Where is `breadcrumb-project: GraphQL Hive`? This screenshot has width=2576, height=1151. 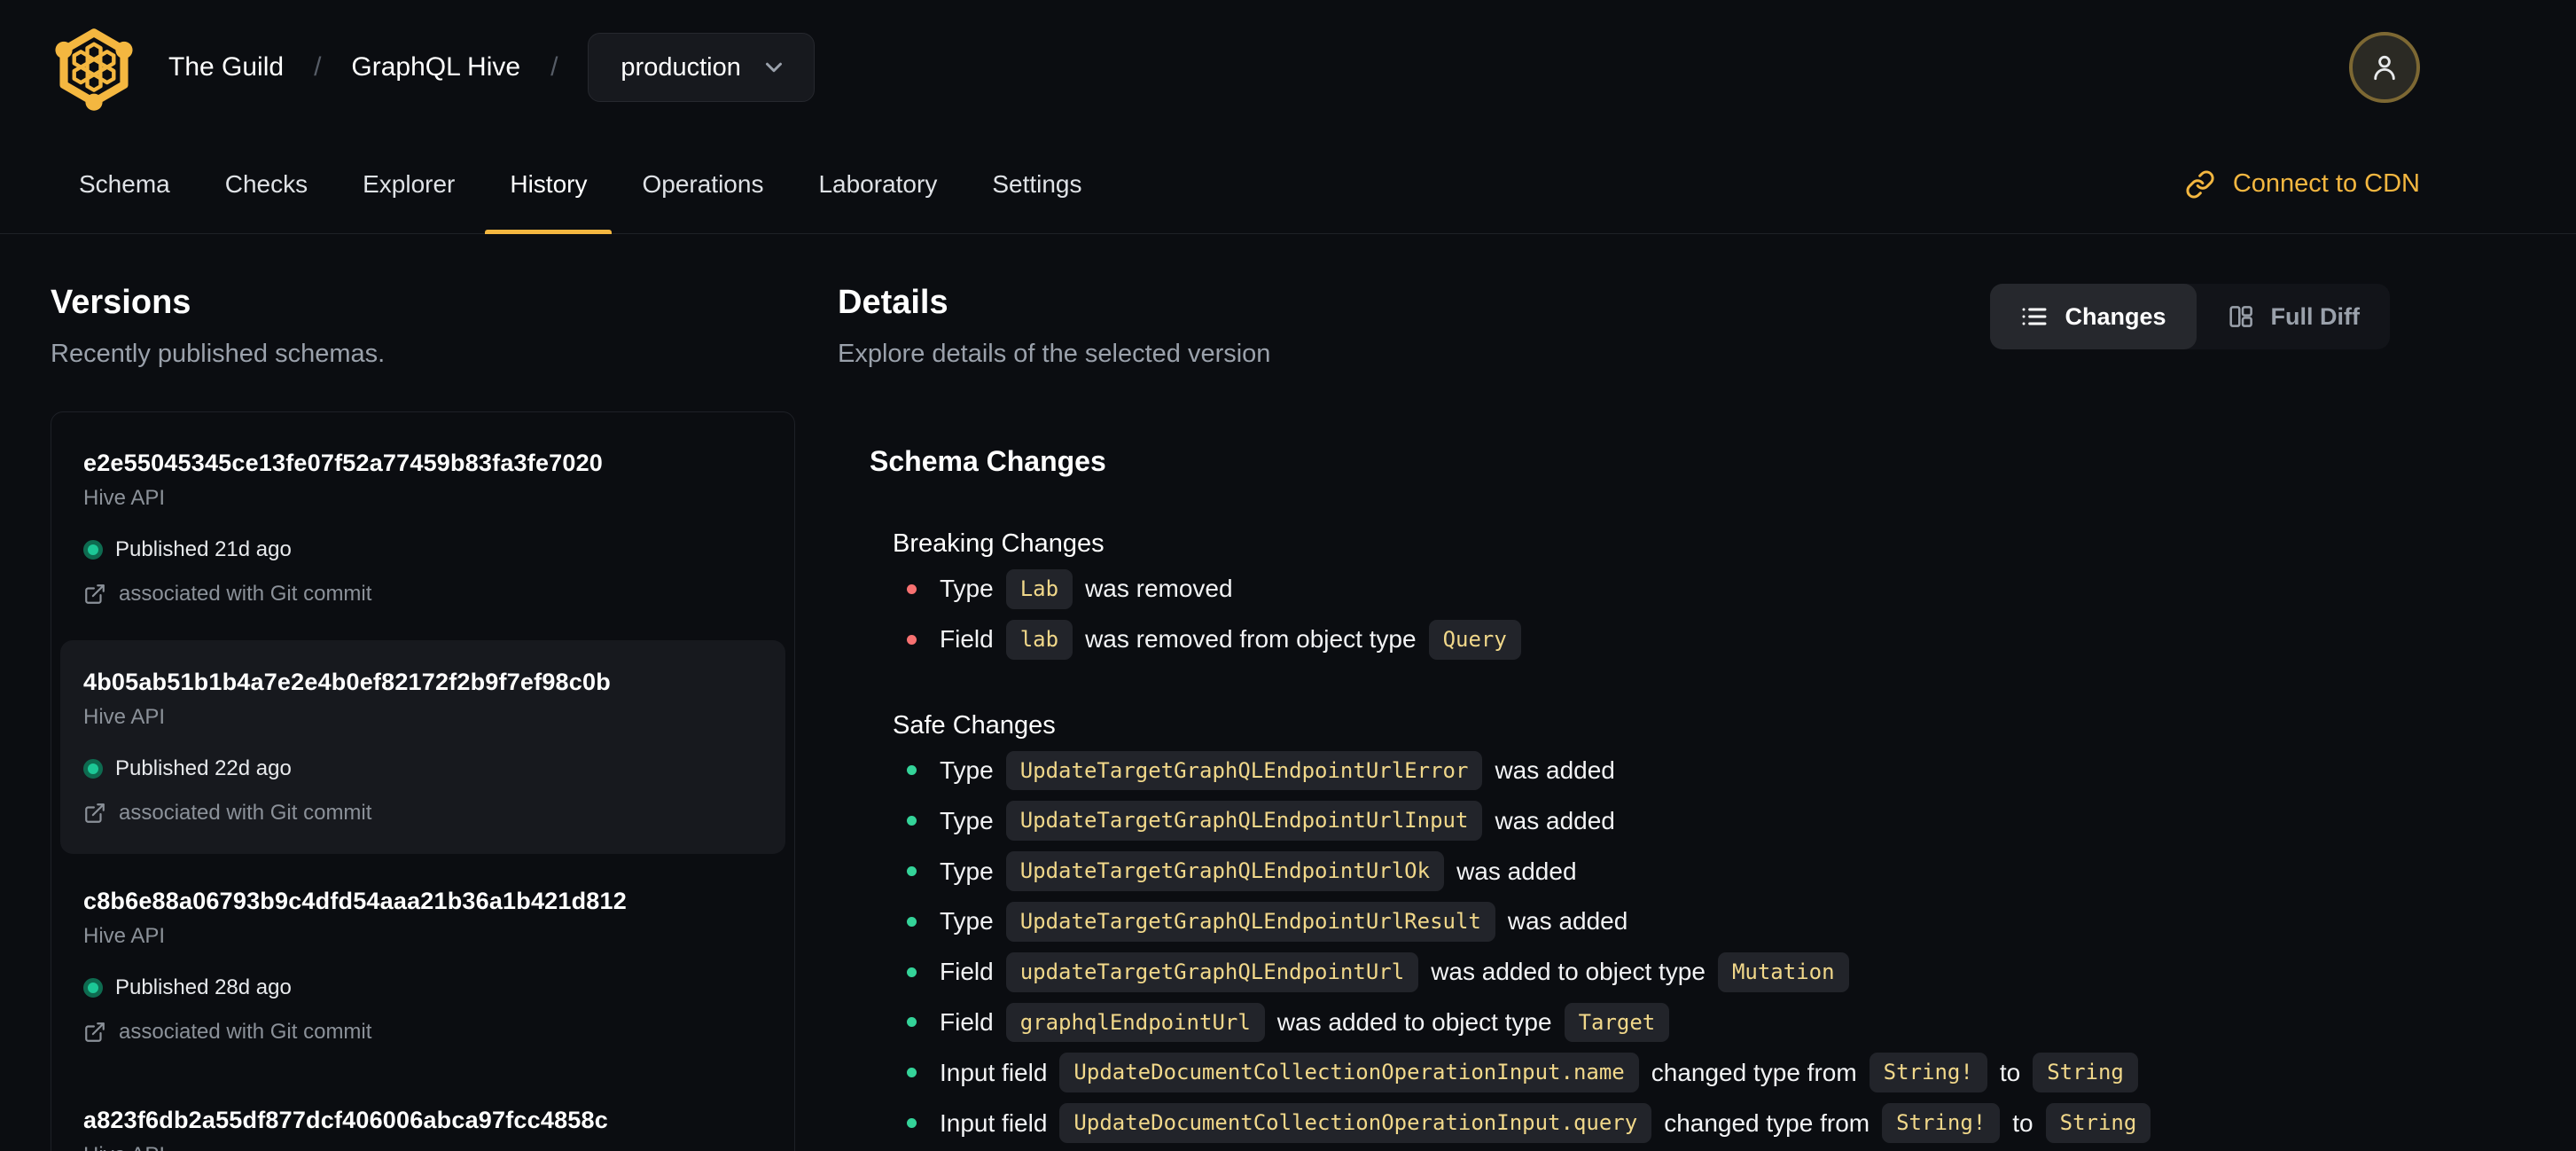
breadcrumb-project: GraphQL Hive is located at coordinates (435, 67).